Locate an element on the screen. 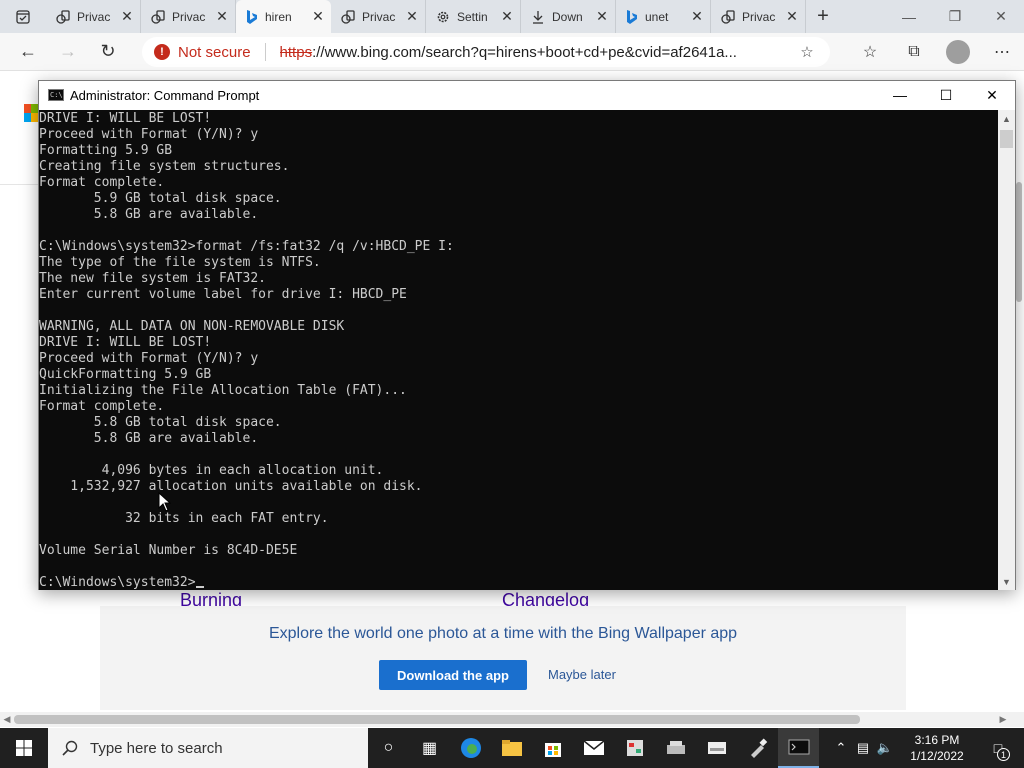 The height and width of the screenshot is (768, 1024). browser-tab: Down ✕ is located at coordinates (568, 16).